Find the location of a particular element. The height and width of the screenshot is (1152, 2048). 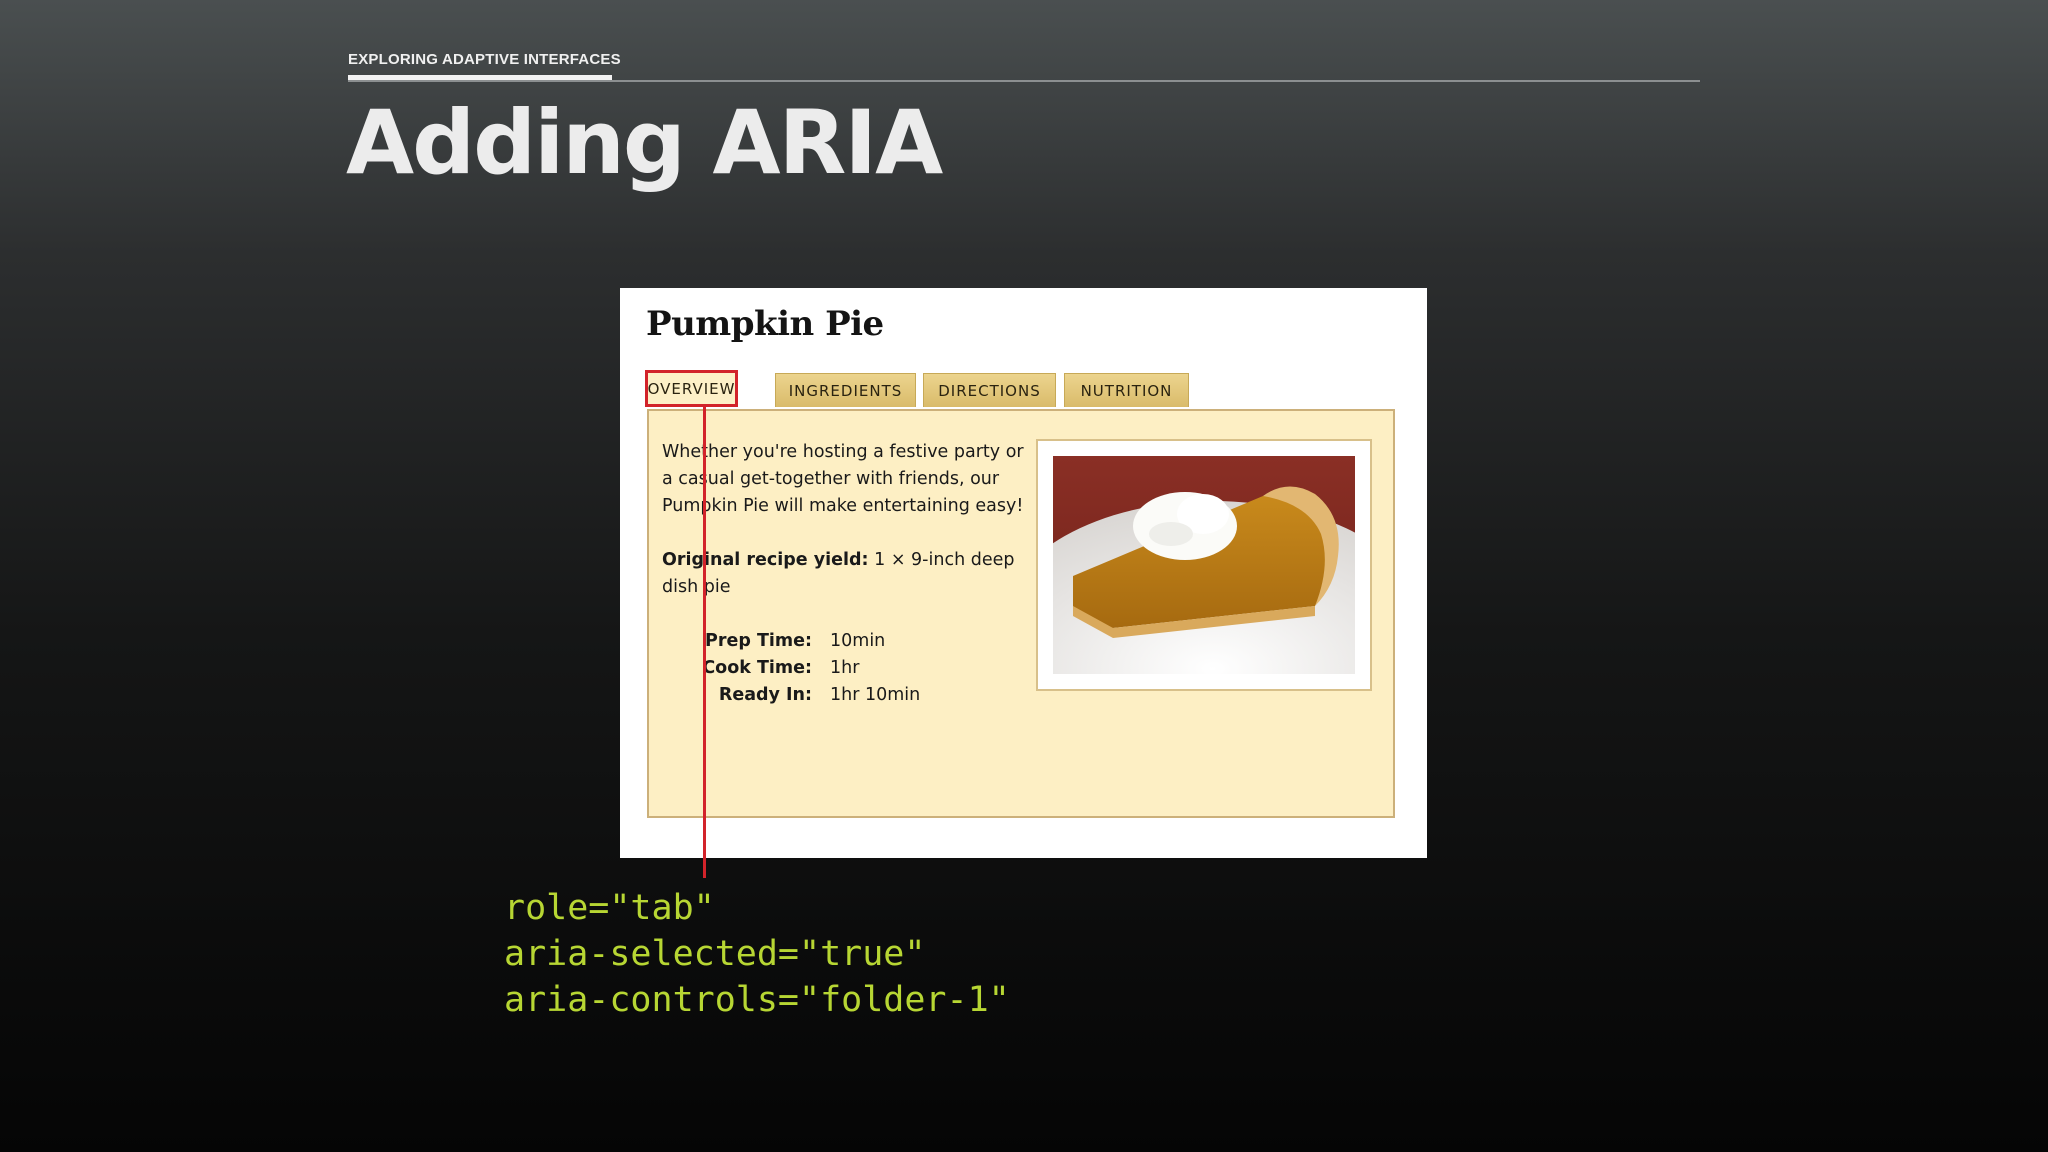

tab-ingredients: INGREDIENTS is located at coordinates (845, 390).